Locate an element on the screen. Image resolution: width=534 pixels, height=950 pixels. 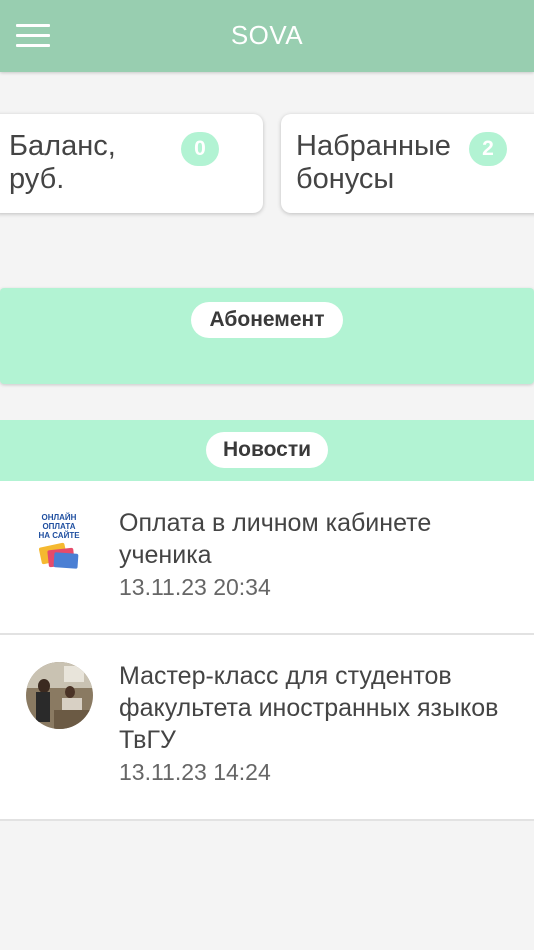
app-title: SOVA is located at coordinates (267, 35).